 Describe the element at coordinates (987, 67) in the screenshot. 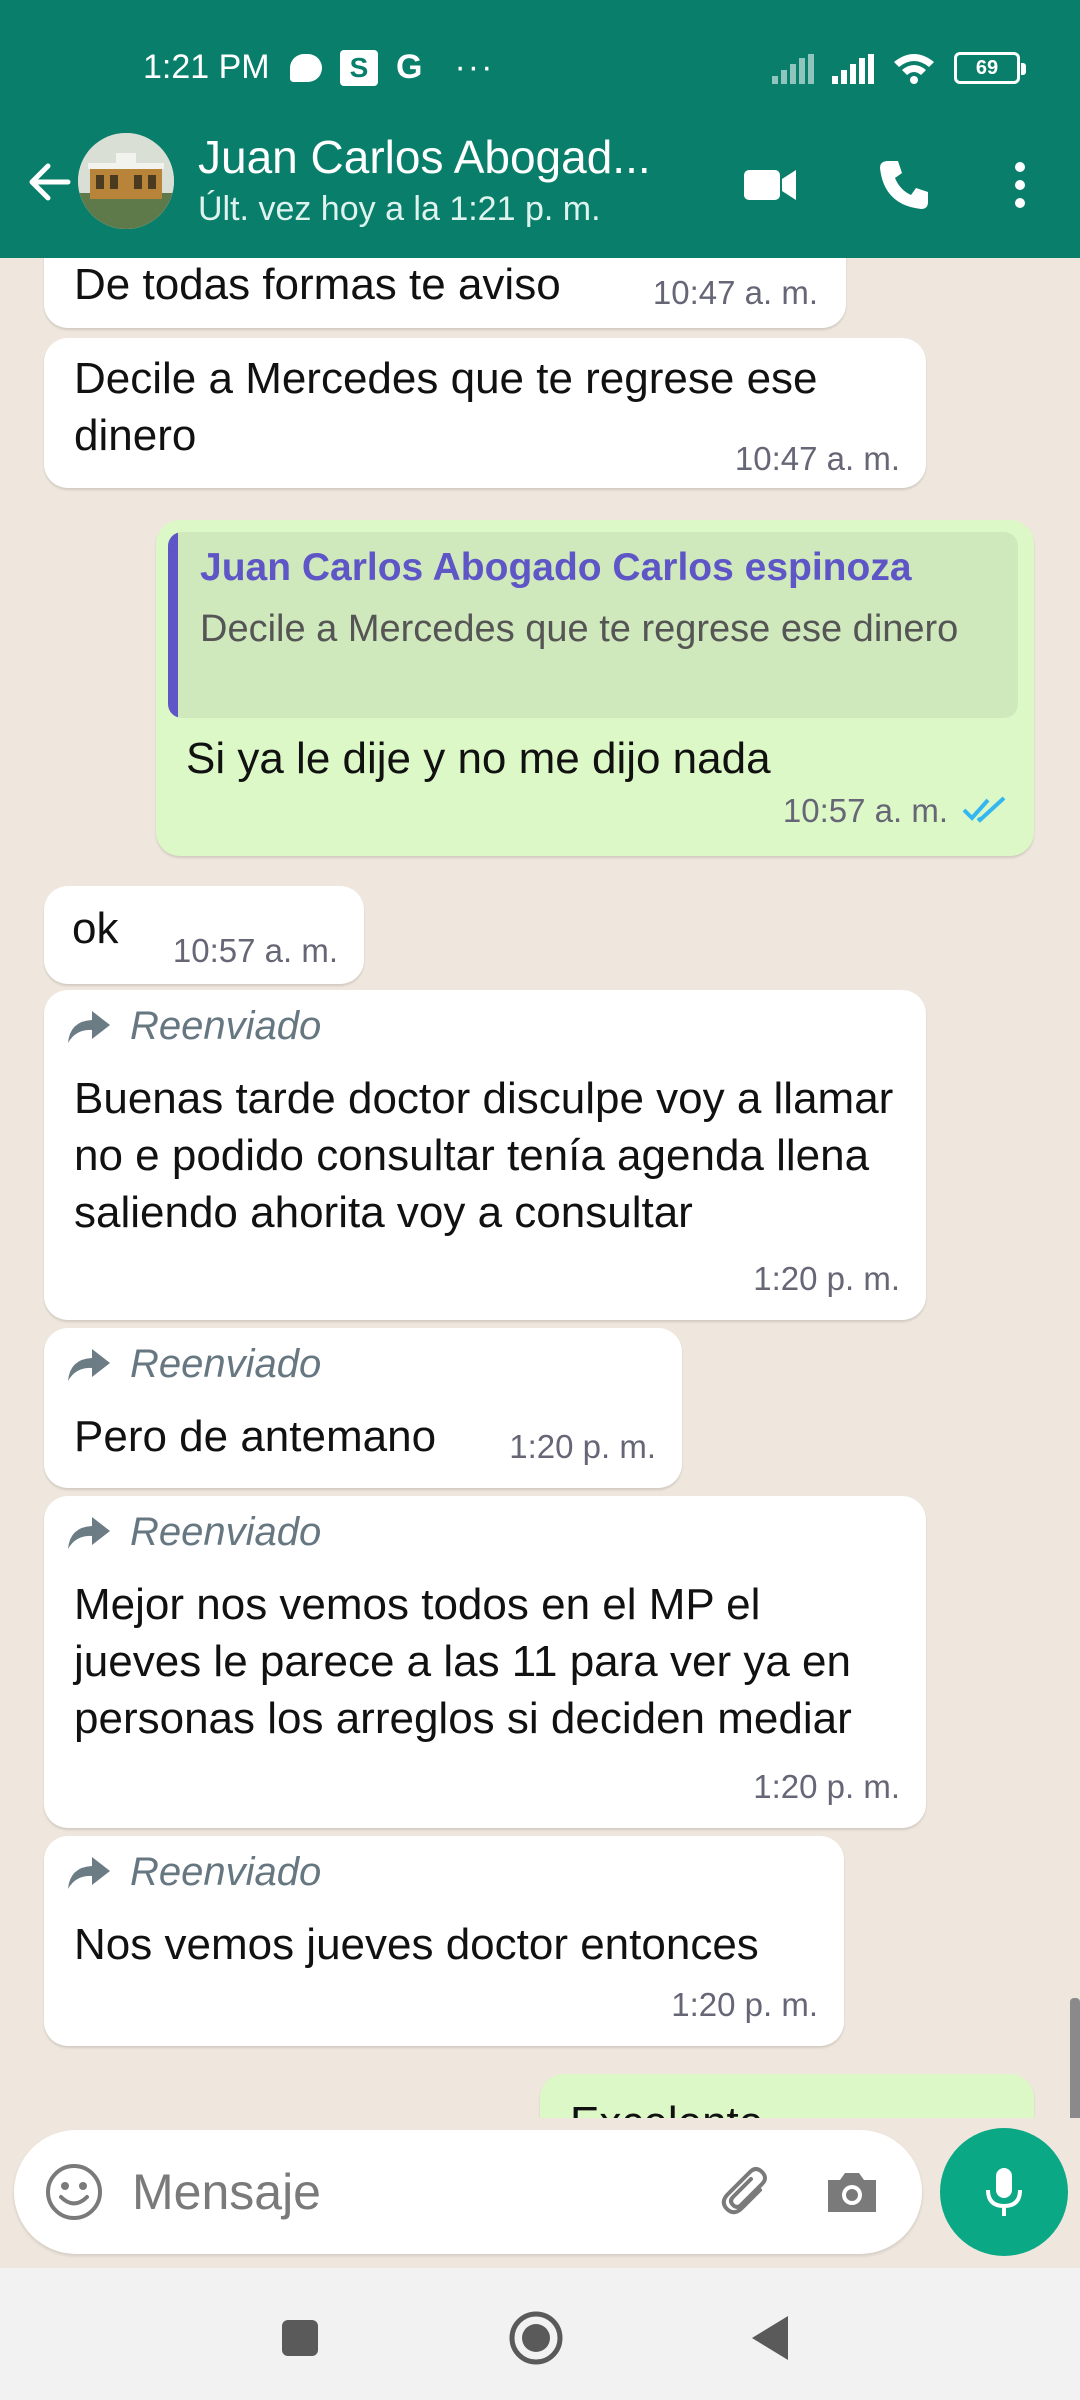

I see `battery-level: 69` at that location.